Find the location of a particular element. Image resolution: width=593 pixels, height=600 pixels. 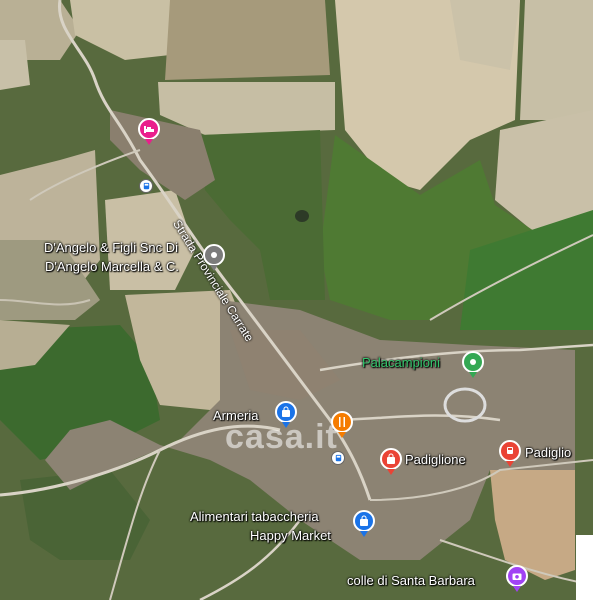

poi-armeria is located at coordinates (286, 414).